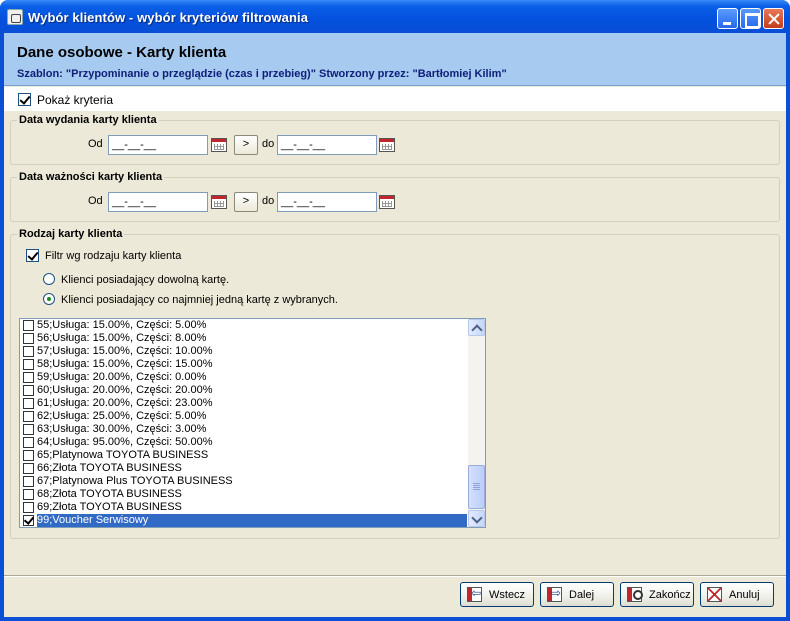  Describe the element at coordinates (109, 507) in the screenshot. I see `list-item-label: 69;Złota TOYOTA BUSINESS` at that location.